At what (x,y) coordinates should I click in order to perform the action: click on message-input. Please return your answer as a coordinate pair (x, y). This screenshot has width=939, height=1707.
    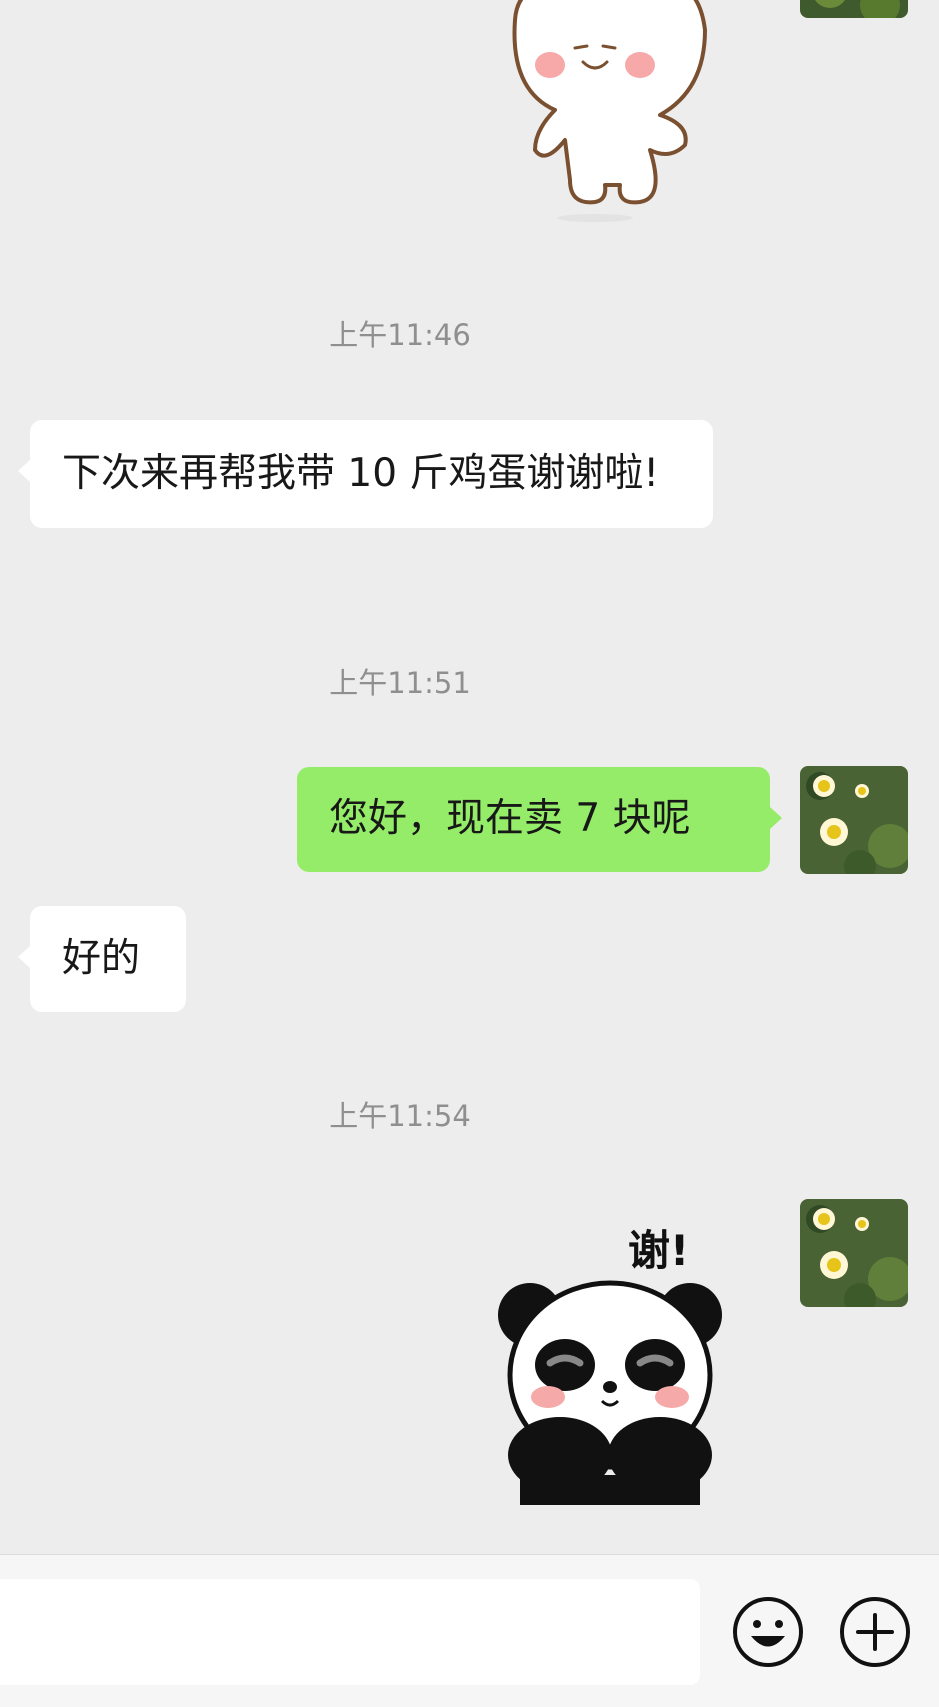
    Looking at the image, I should click on (350, 1632).